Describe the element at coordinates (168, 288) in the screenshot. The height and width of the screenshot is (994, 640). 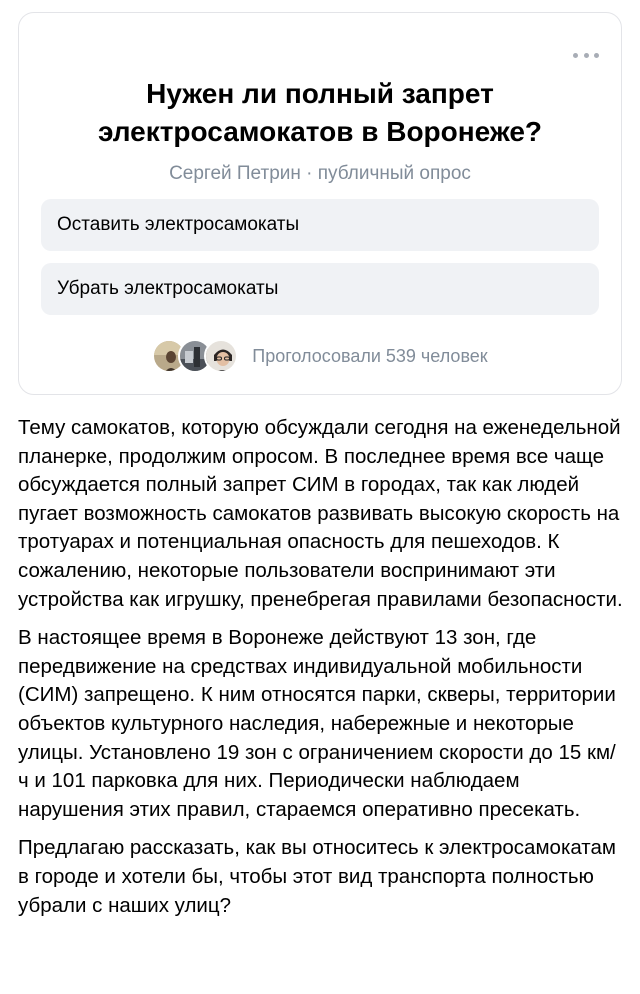
I see `poll-option-label: Убрать электросамокаты` at that location.